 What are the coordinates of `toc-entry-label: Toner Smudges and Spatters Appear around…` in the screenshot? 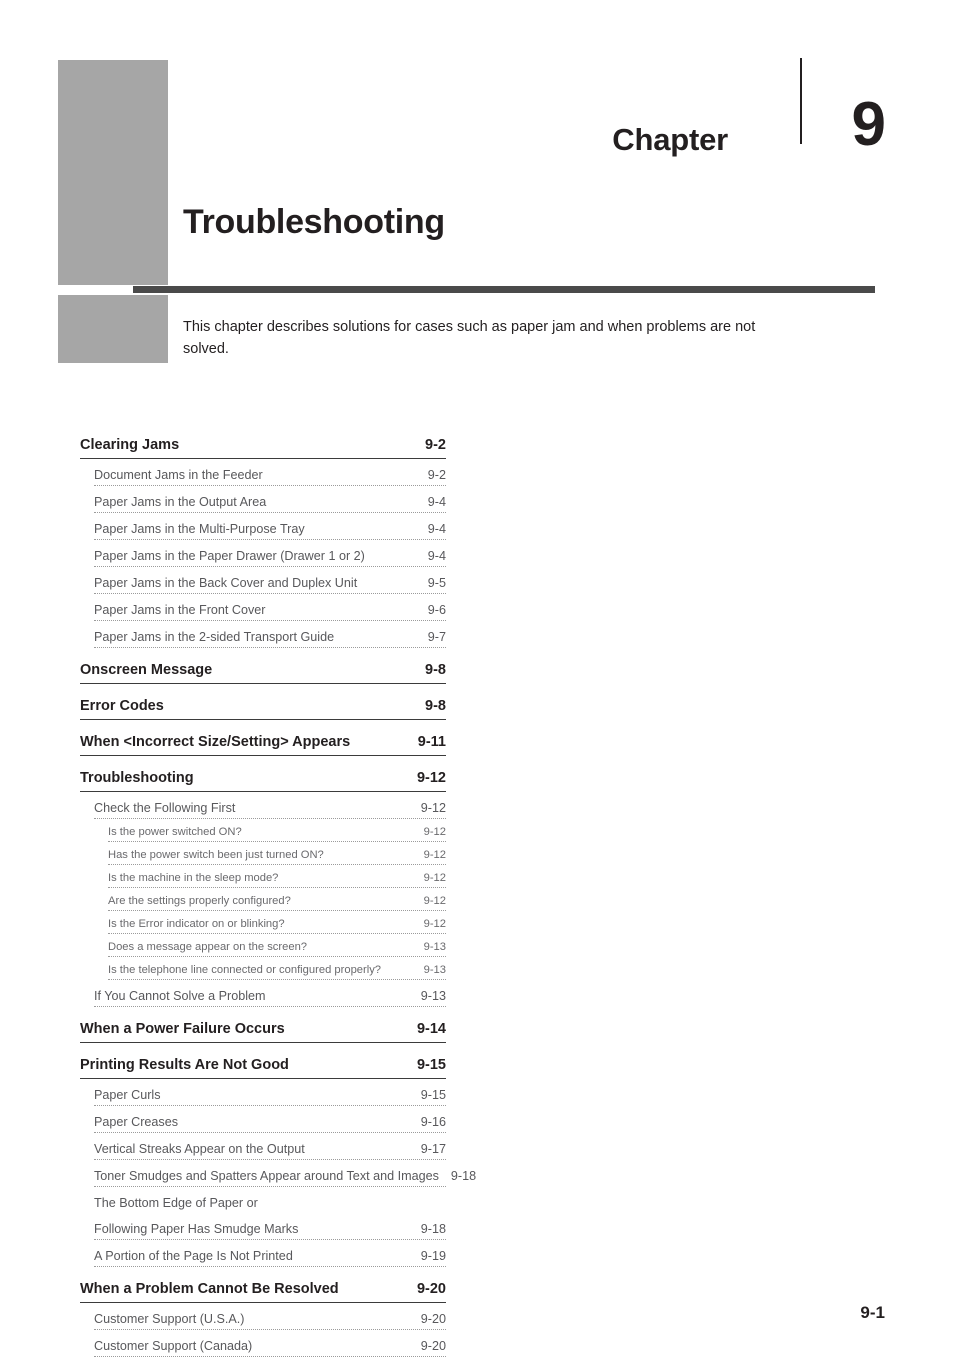 It's located at (266, 1176).